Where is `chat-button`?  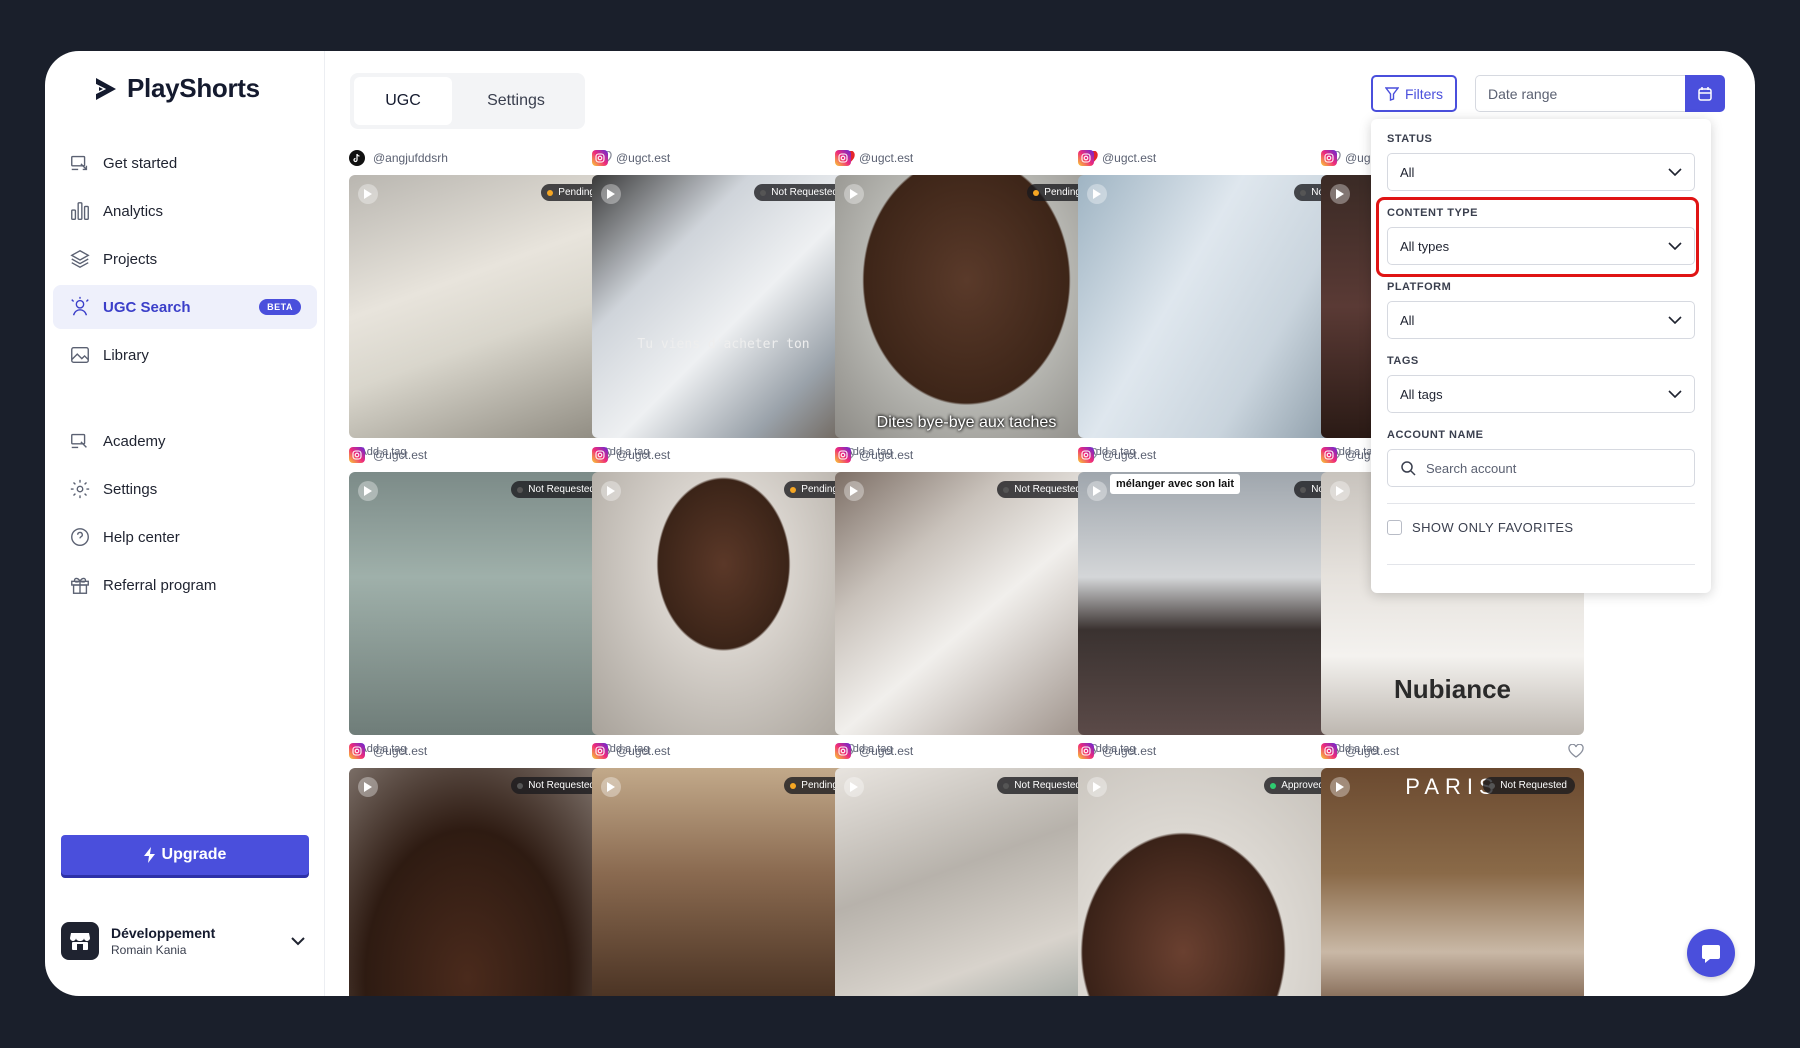
chat-button is located at coordinates (1711, 953).